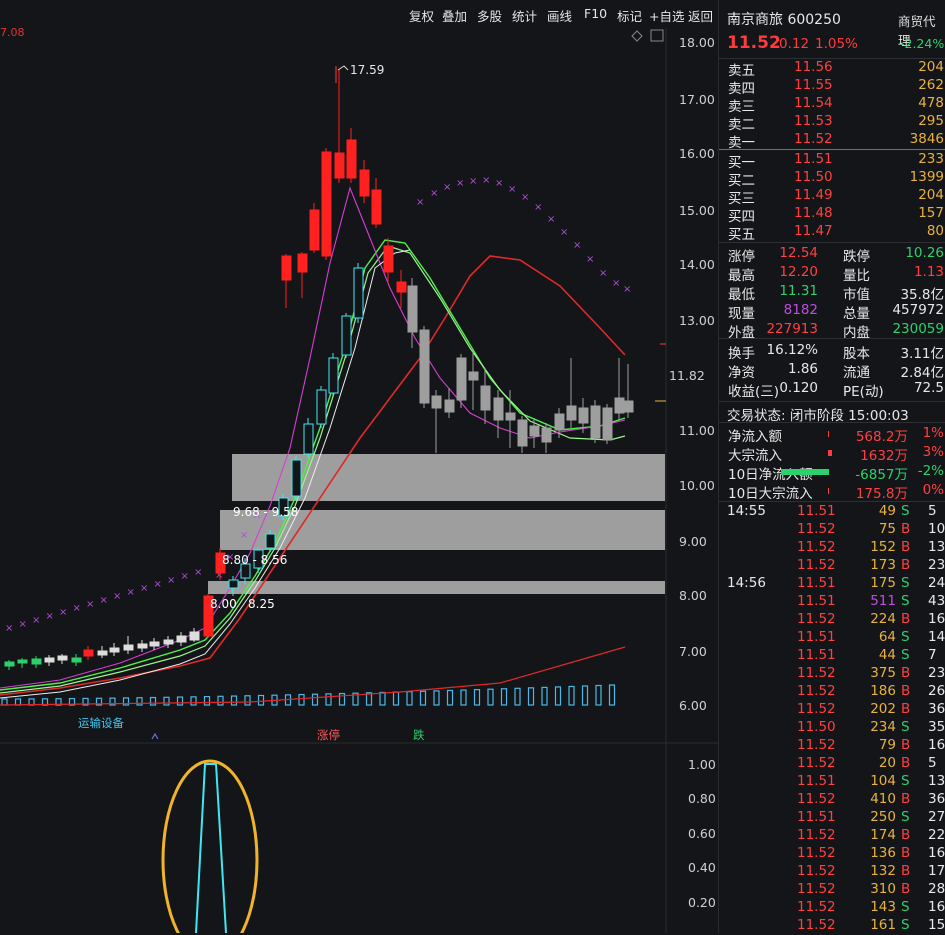 The image size is (945, 935). I want to click on order-row: 买五 11.47 80, so click(832, 233).